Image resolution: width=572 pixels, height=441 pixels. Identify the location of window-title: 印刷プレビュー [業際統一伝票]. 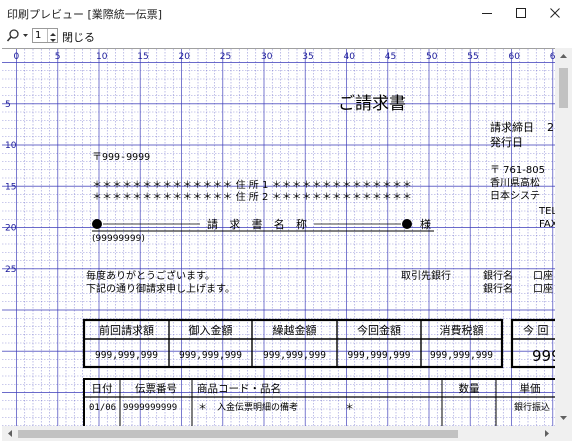
(85, 14).